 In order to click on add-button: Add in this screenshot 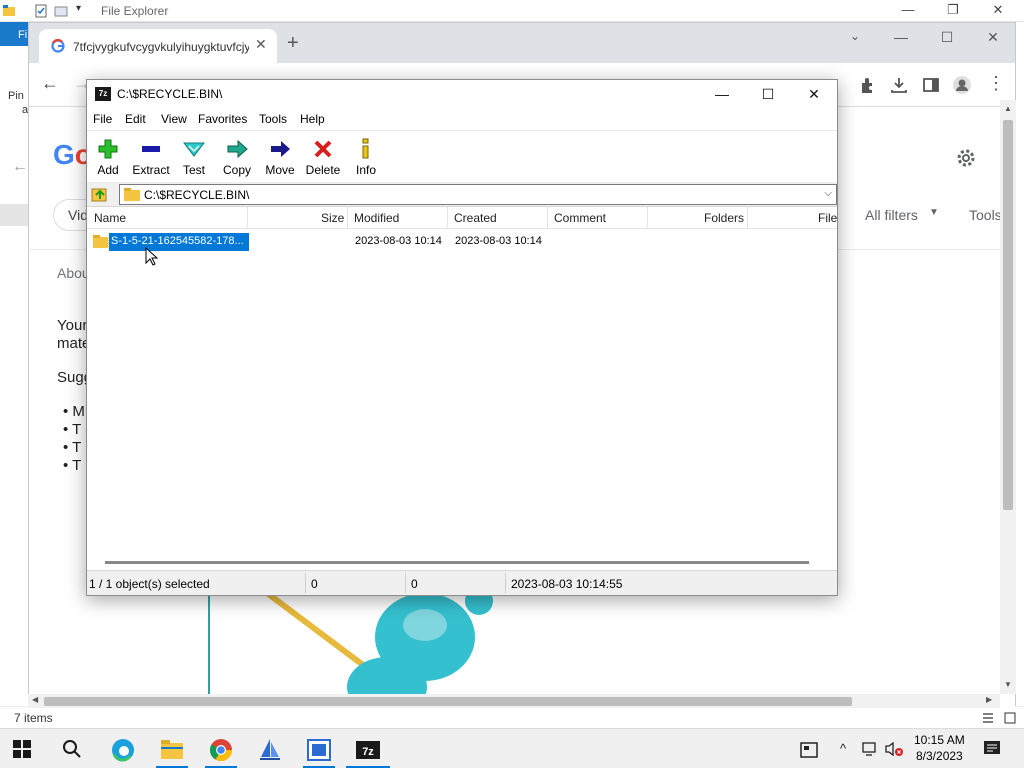, I will do `click(108, 158)`.